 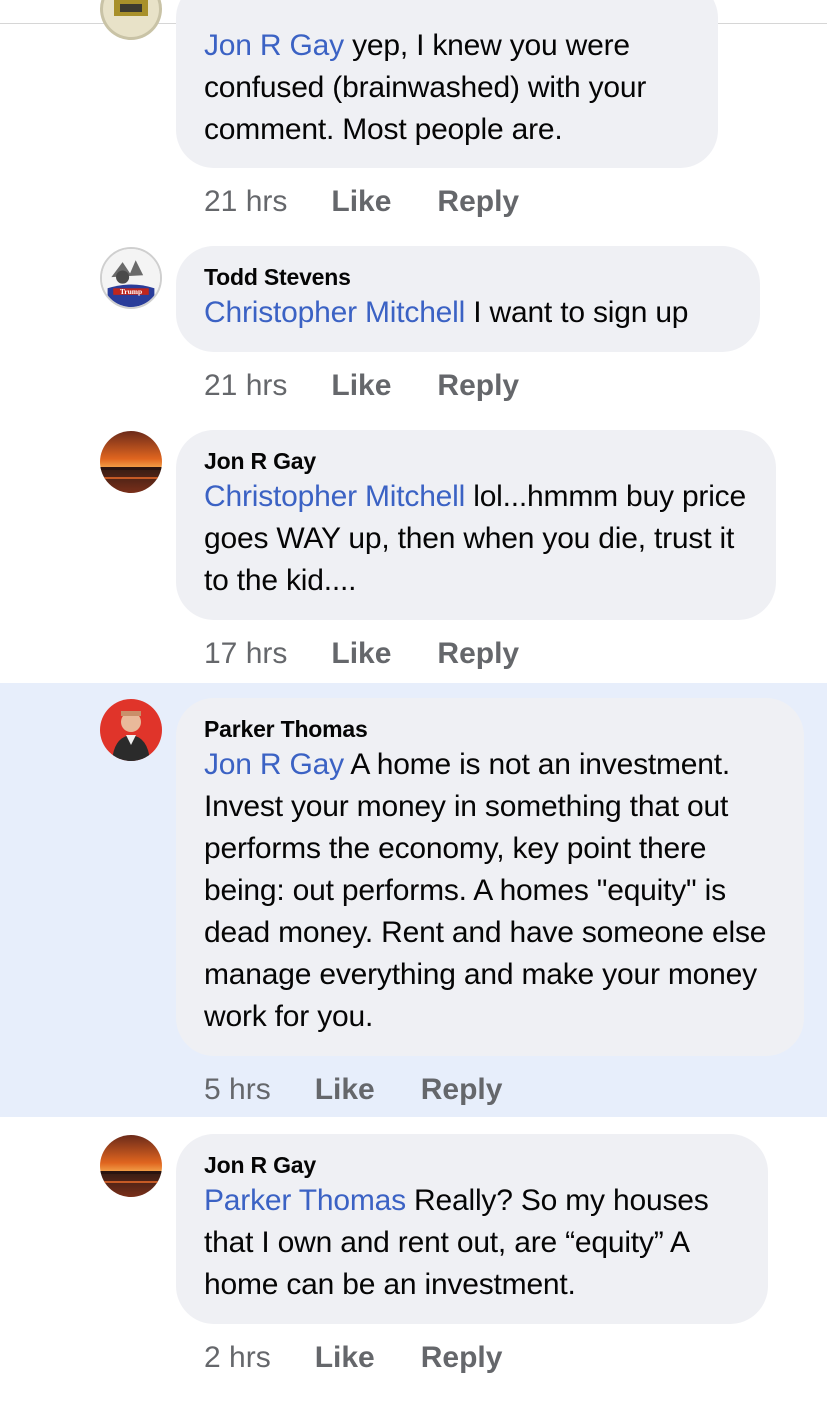 I want to click on comment-text: Christopher Mitchell I want to sign up, so click(x=468, y=313).